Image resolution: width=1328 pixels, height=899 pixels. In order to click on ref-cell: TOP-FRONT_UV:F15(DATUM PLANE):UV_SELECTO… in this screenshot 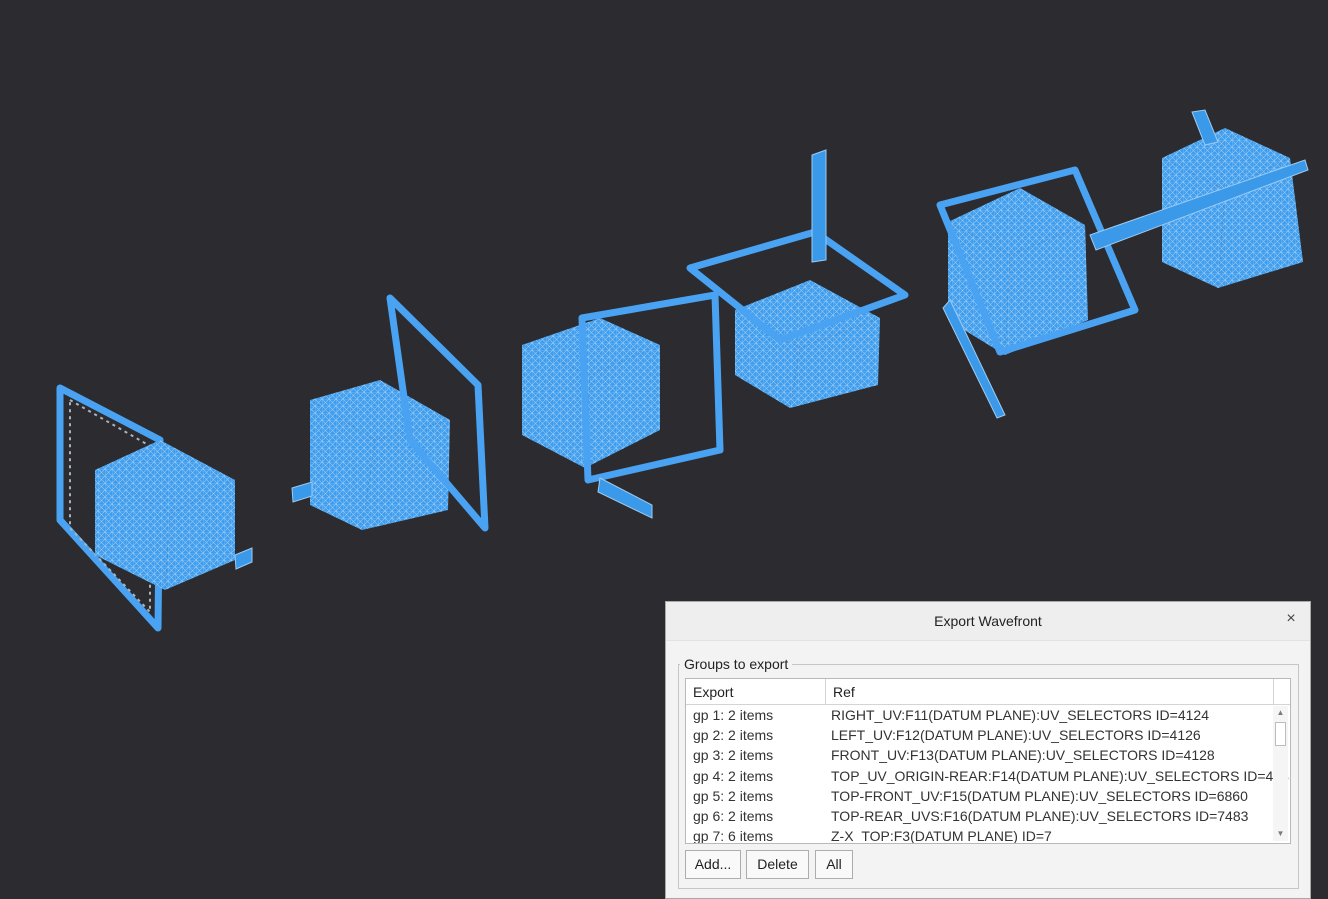, I will do `click(1039, 795)`.